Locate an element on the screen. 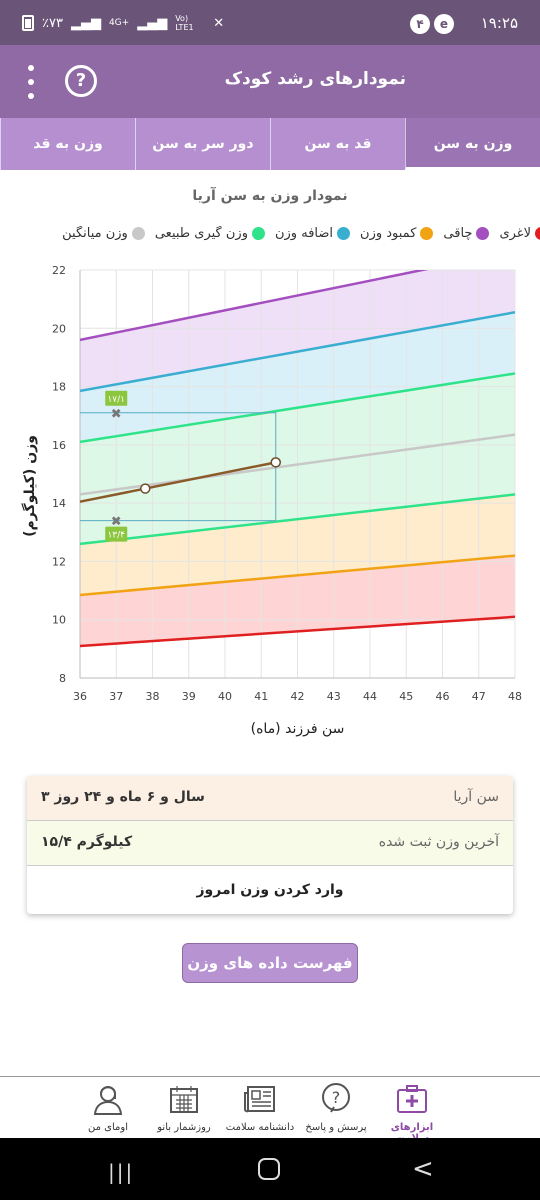 The width and height of the screenshot is (540, 1200). recent-apps-button: ||| is located at coordinates (121, 1172).